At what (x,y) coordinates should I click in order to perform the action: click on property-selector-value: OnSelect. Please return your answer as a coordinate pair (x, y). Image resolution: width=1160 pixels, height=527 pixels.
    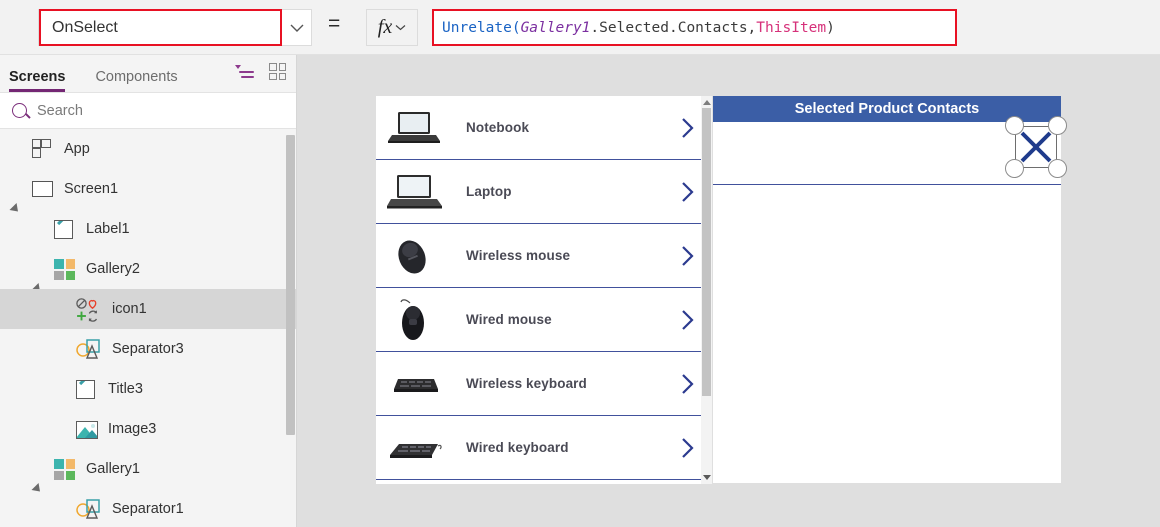
    Looking at the image, I should click on (160, 27).